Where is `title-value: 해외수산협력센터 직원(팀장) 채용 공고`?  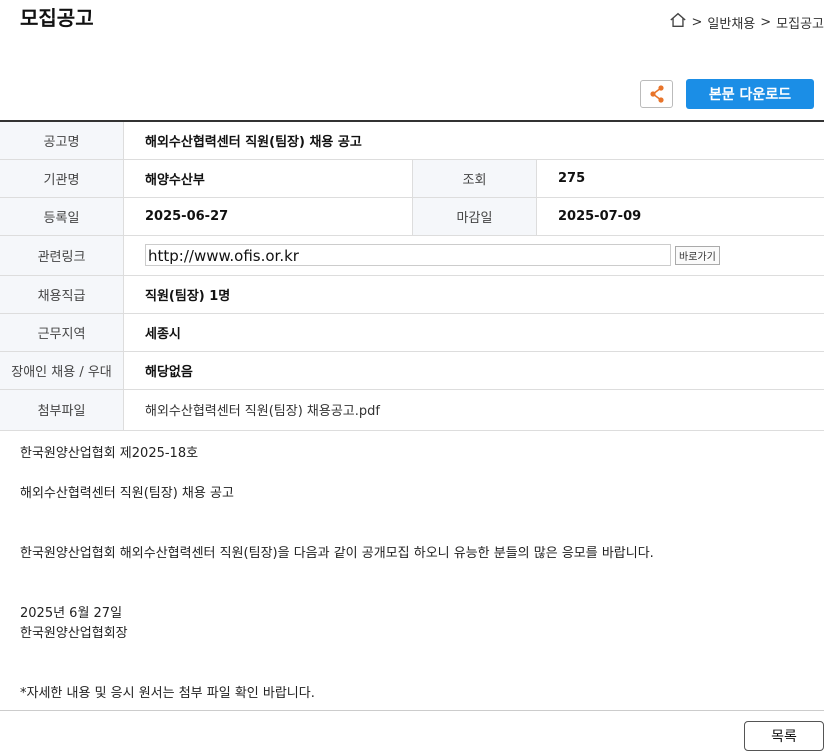 title-value: 해외수산협력센터 직원(팀장) 채용 공고 is located at coordinates (473, 140).